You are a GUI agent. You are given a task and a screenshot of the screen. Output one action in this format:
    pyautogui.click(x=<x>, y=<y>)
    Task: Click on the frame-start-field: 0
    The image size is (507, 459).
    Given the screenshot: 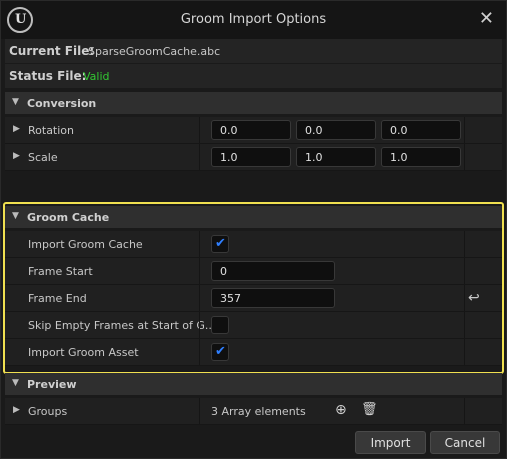 What is the action you would take?
    pyautogui.click(x=273, y=271)
    